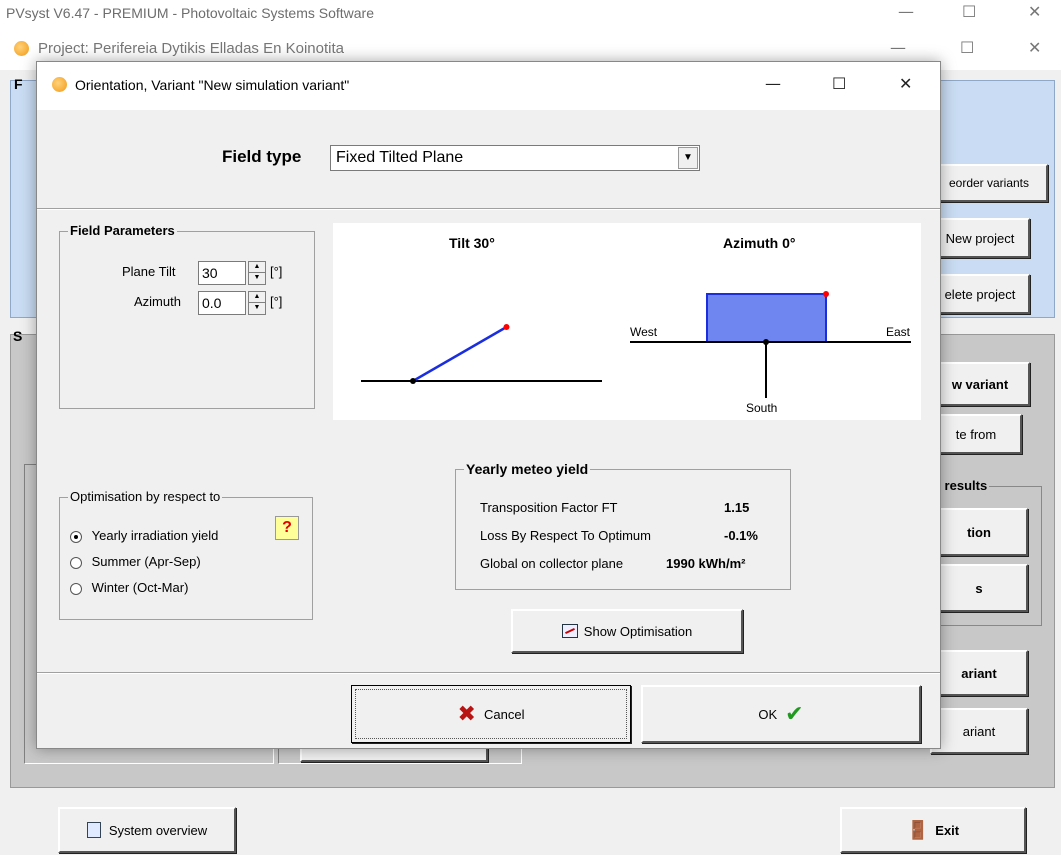  I want to click on optimisation-option-yearly: Yearly irradiation yield, so click(144, 535).